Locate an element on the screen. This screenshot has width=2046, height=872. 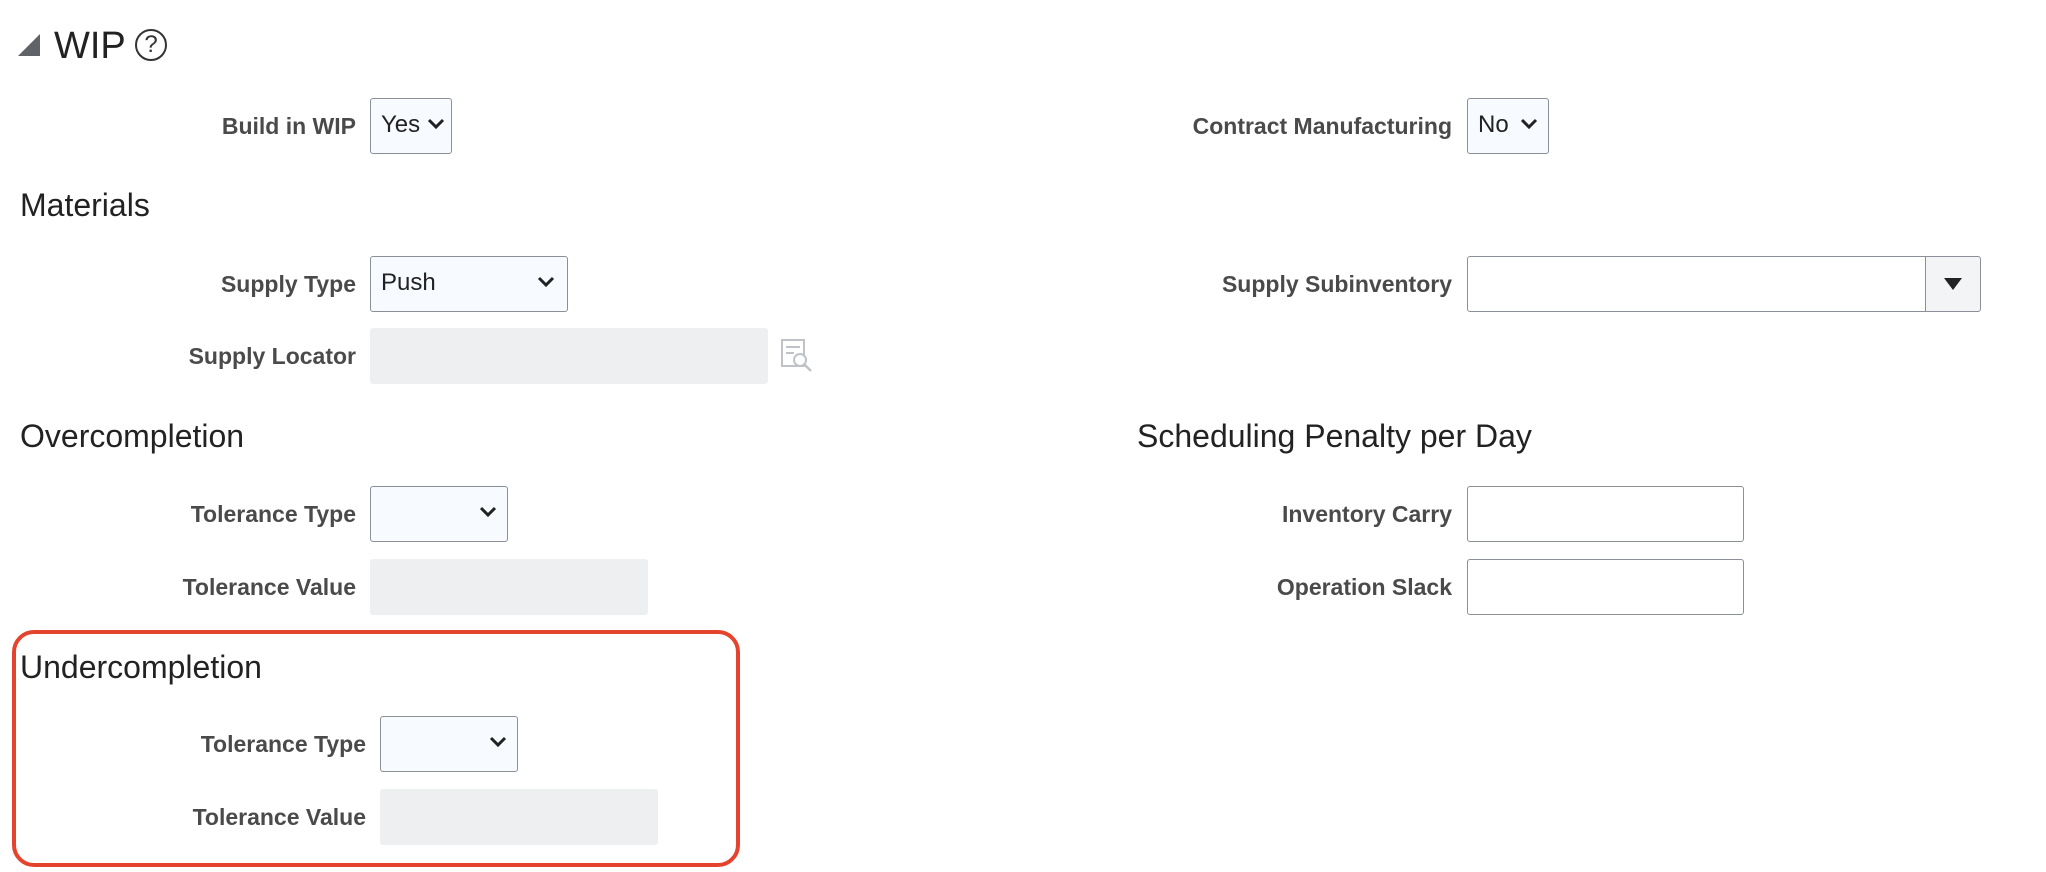
collapse-icon is located at coordinates (29, 45).